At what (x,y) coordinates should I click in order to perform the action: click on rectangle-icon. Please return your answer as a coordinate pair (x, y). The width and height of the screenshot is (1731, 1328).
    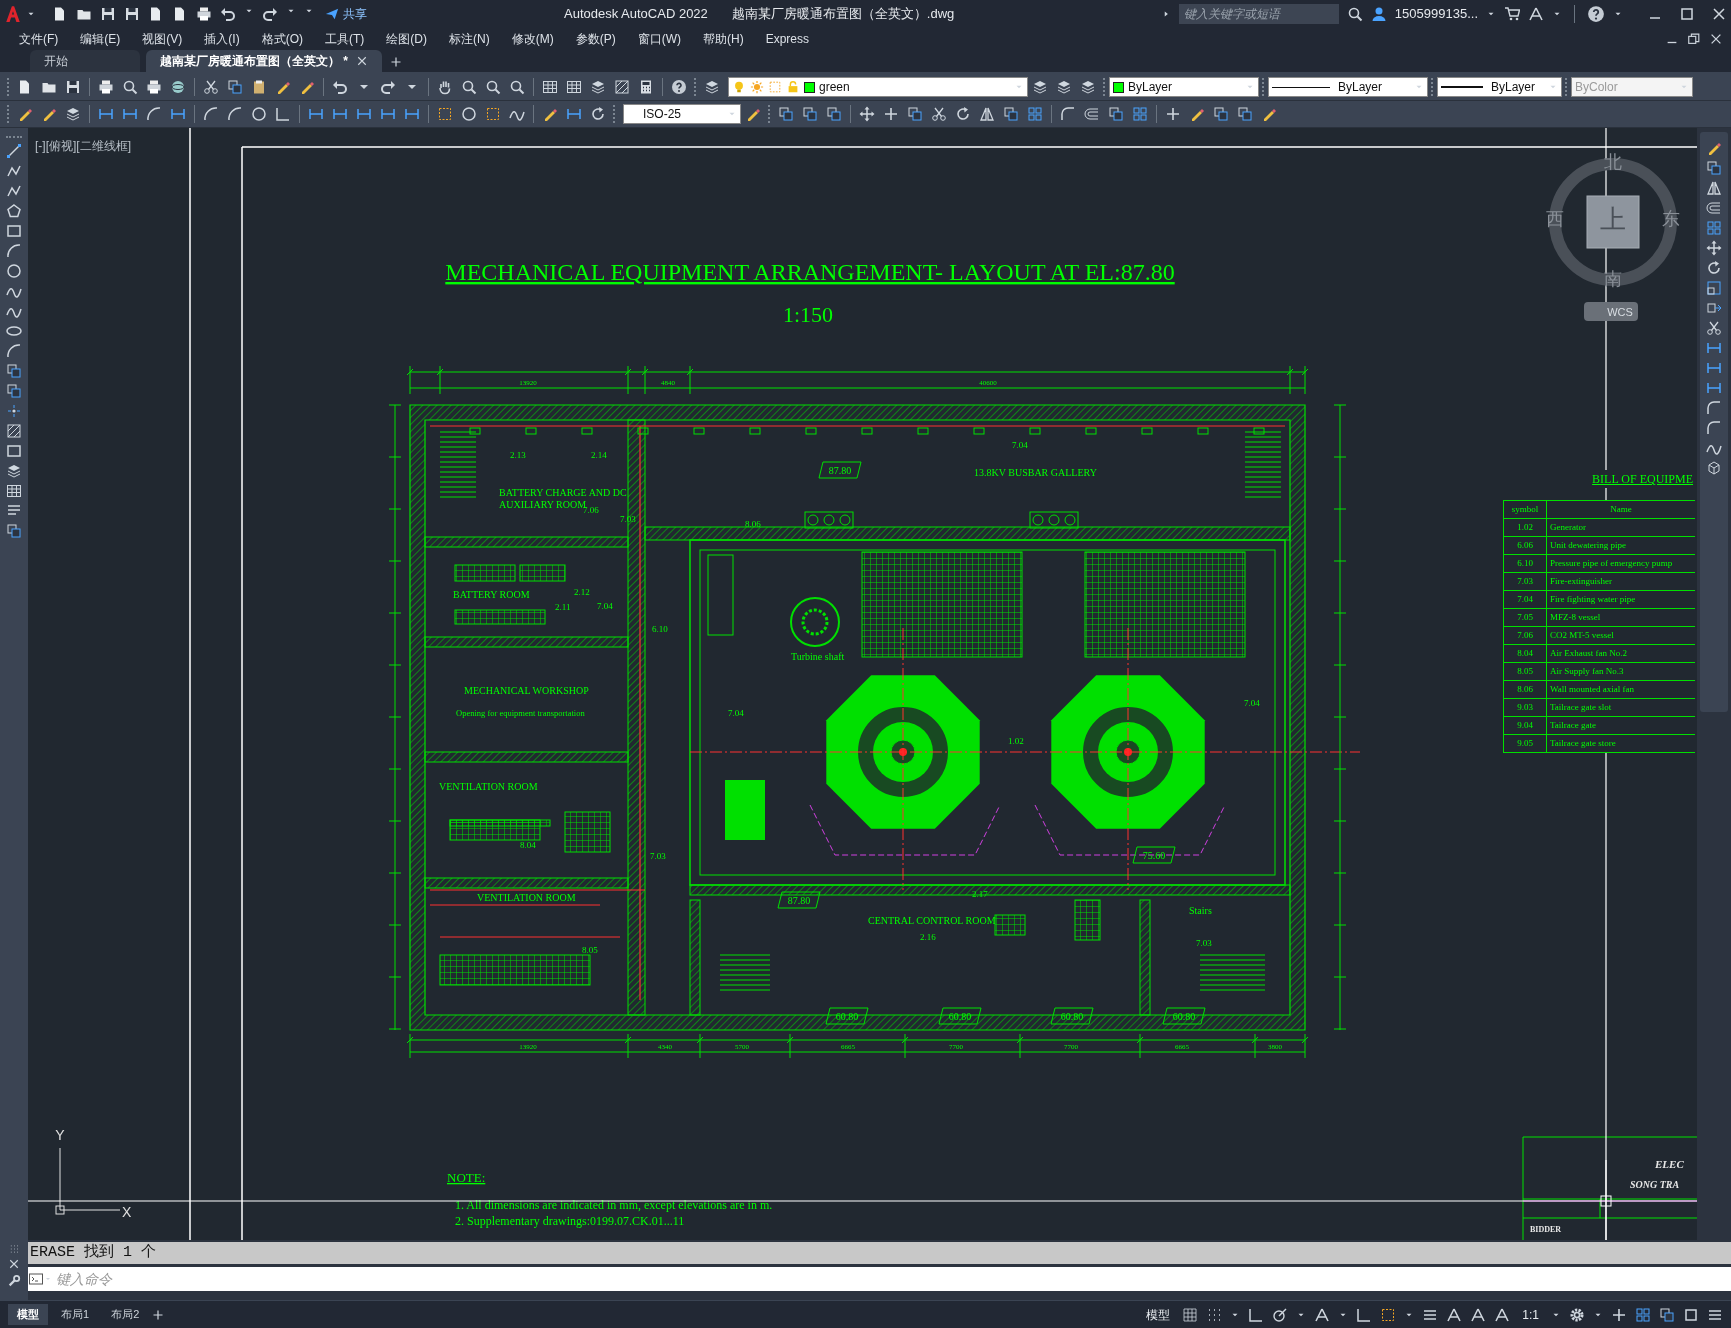
    Looking at the image, I should click on (14, 231).